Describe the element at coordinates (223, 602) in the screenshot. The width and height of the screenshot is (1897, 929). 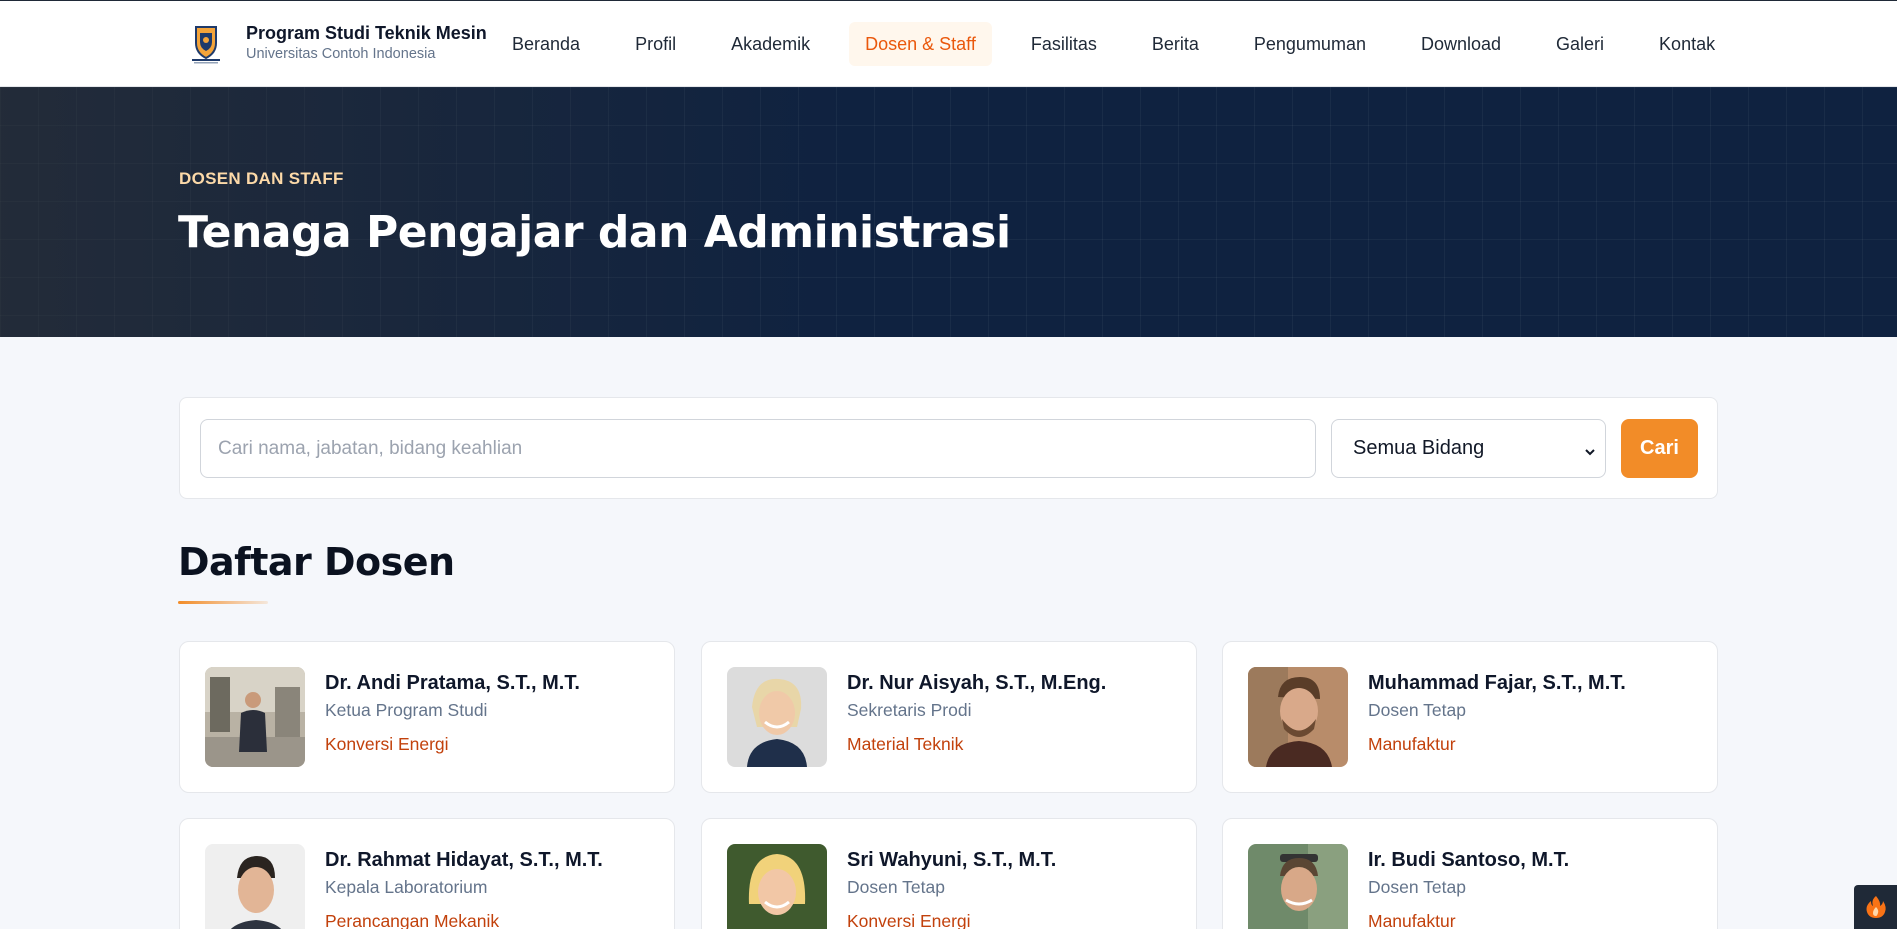
I see `section-title-underline` at that location.